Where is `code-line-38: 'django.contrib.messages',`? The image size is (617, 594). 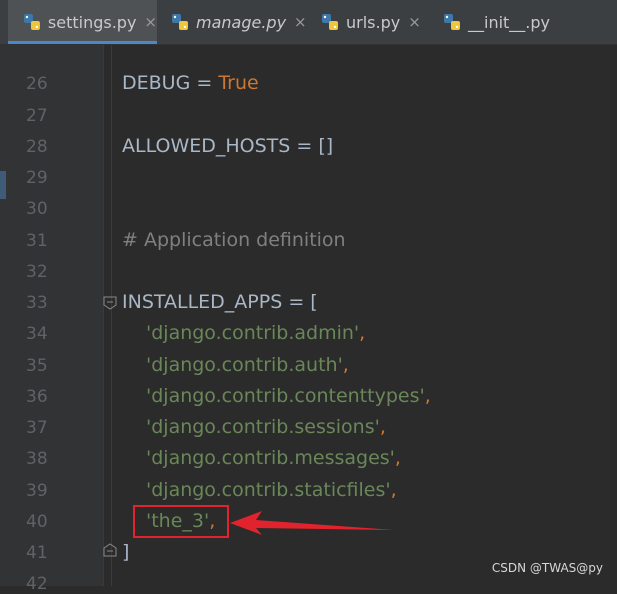
code-line-38: 'django.contrib.messages', is located at coordinates (273, 458).